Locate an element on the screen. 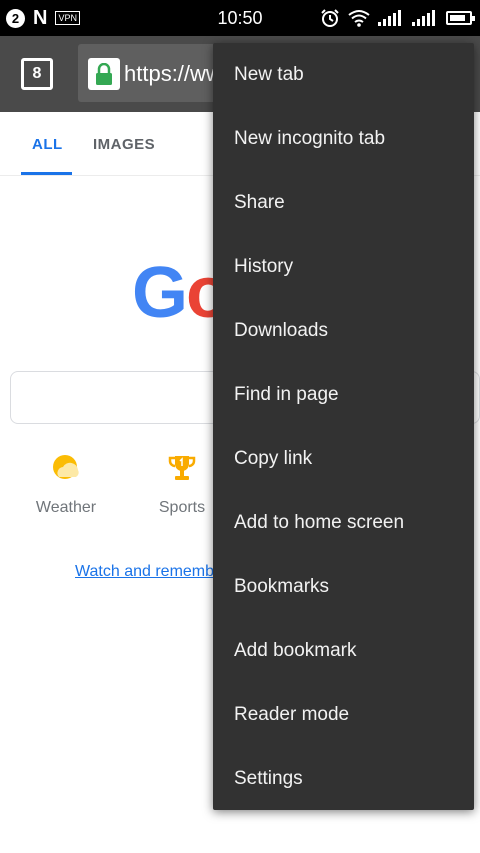 This screenshot has width=480, height=853. menu-item-share: Share is located at coordinates (343, 203).